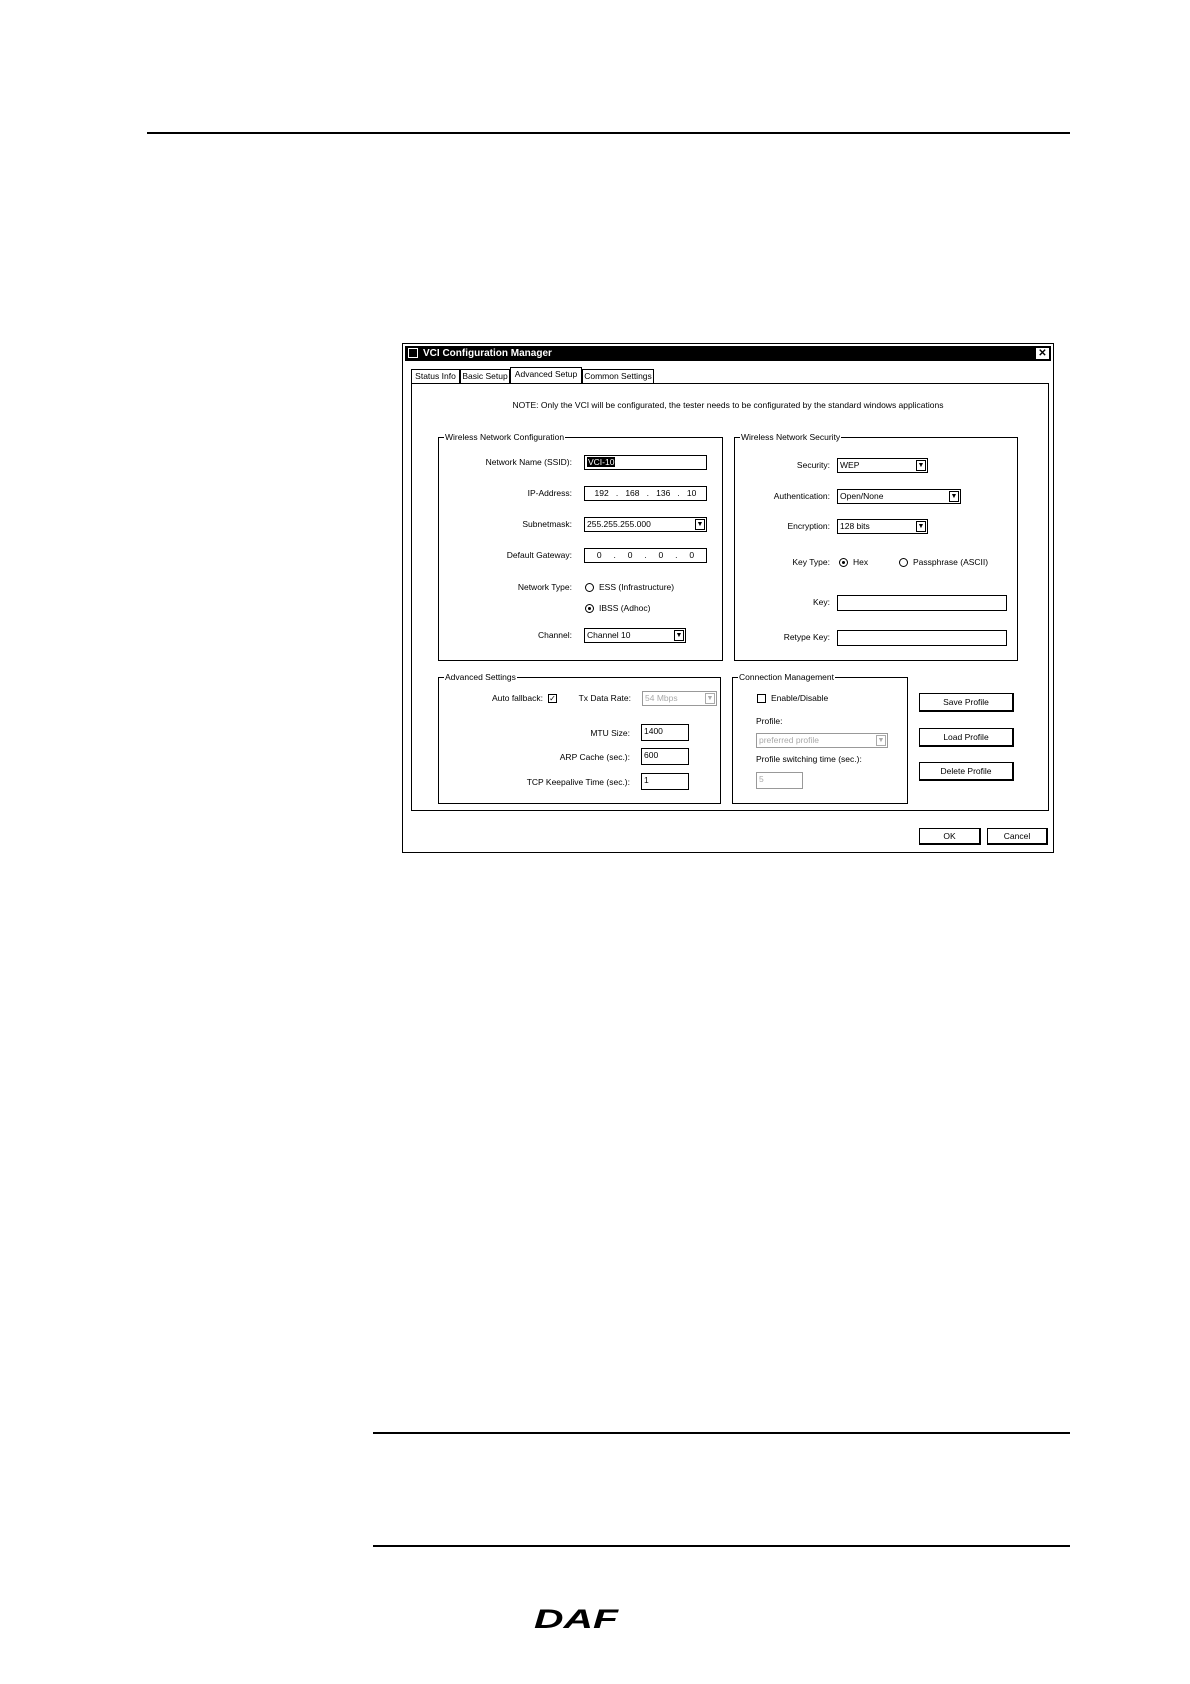  Describe the element at coordinates (966, 702) in the screenshot. I see `save-profile-button: Save Profile` at that location.